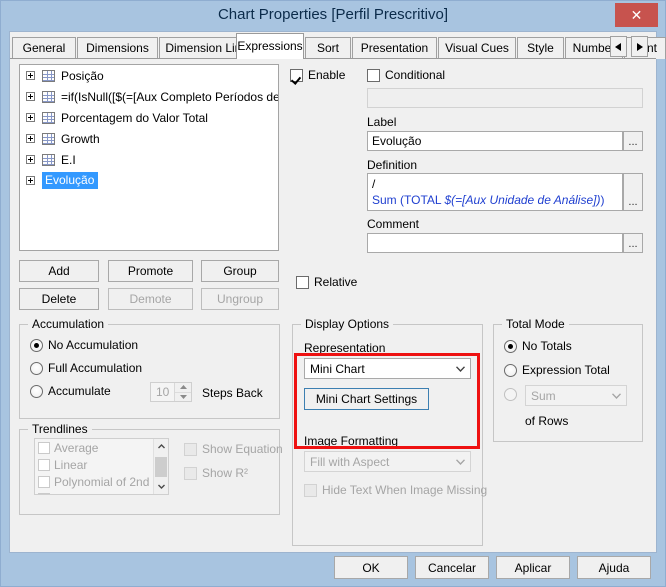 The image size is (666, 587). I want to click on relative-checkbox: Relative, so click(326, 282).